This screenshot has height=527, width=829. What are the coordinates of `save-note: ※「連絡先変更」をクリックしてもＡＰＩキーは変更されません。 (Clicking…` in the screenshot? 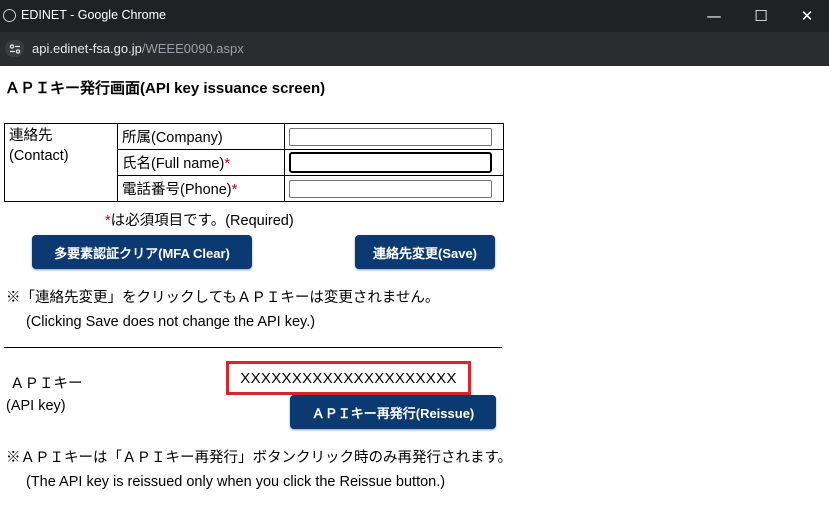 It's located at (222, 310).